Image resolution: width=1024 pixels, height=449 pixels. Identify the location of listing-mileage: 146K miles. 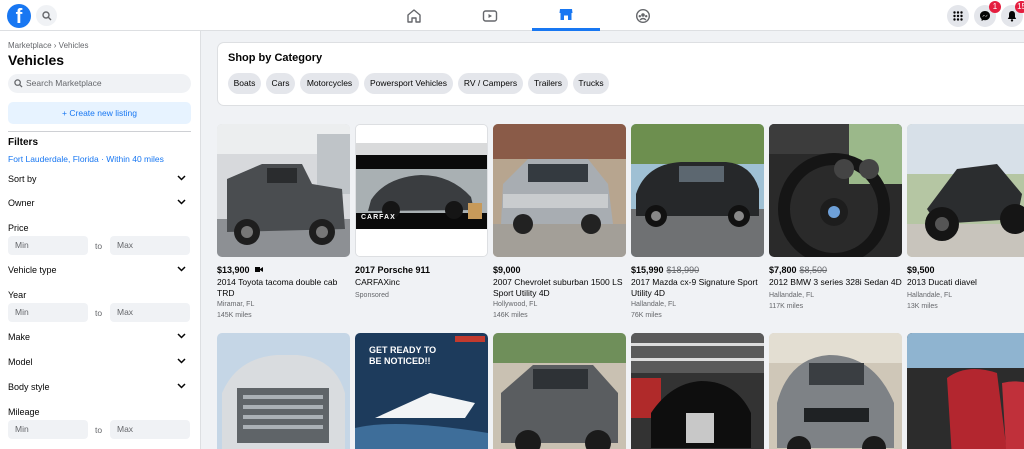
(510, 315).